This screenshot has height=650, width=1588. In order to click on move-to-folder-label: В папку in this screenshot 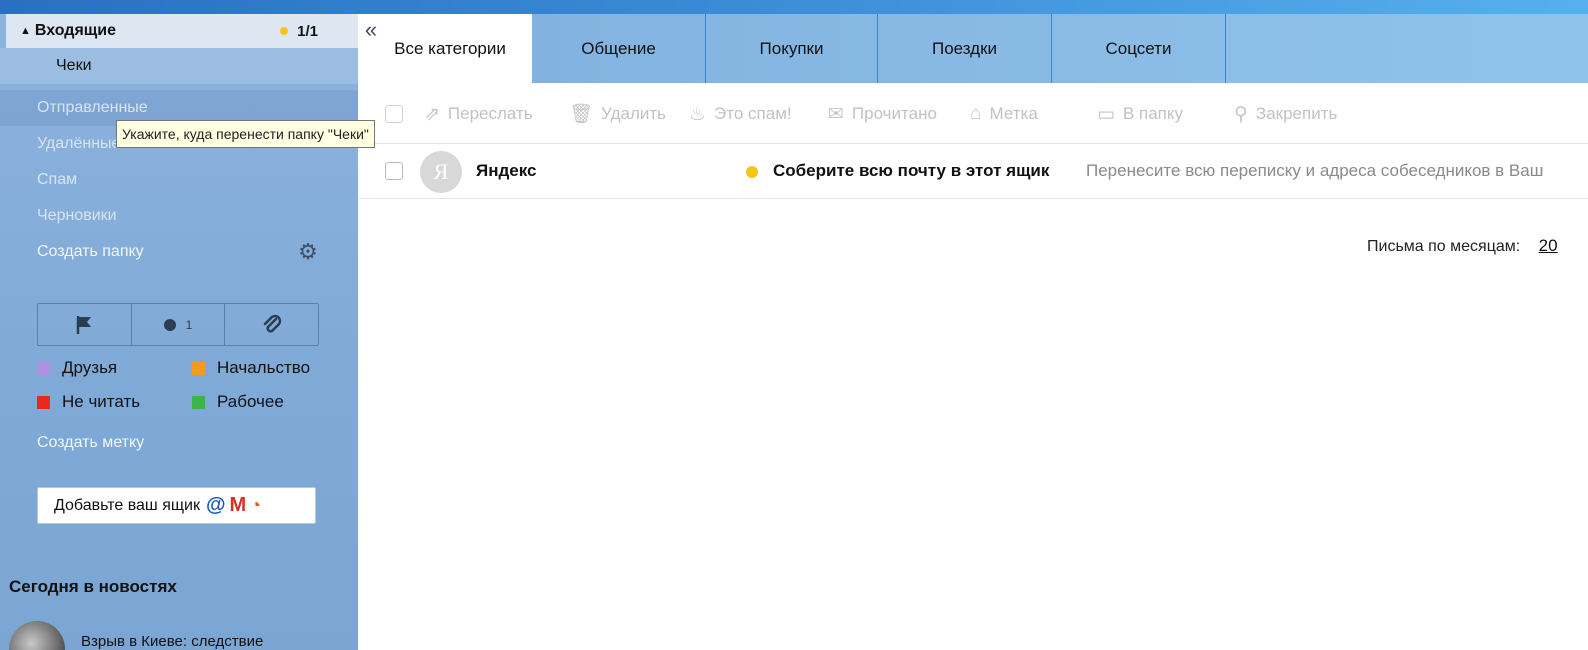, I will do `click(1153, 113)`.